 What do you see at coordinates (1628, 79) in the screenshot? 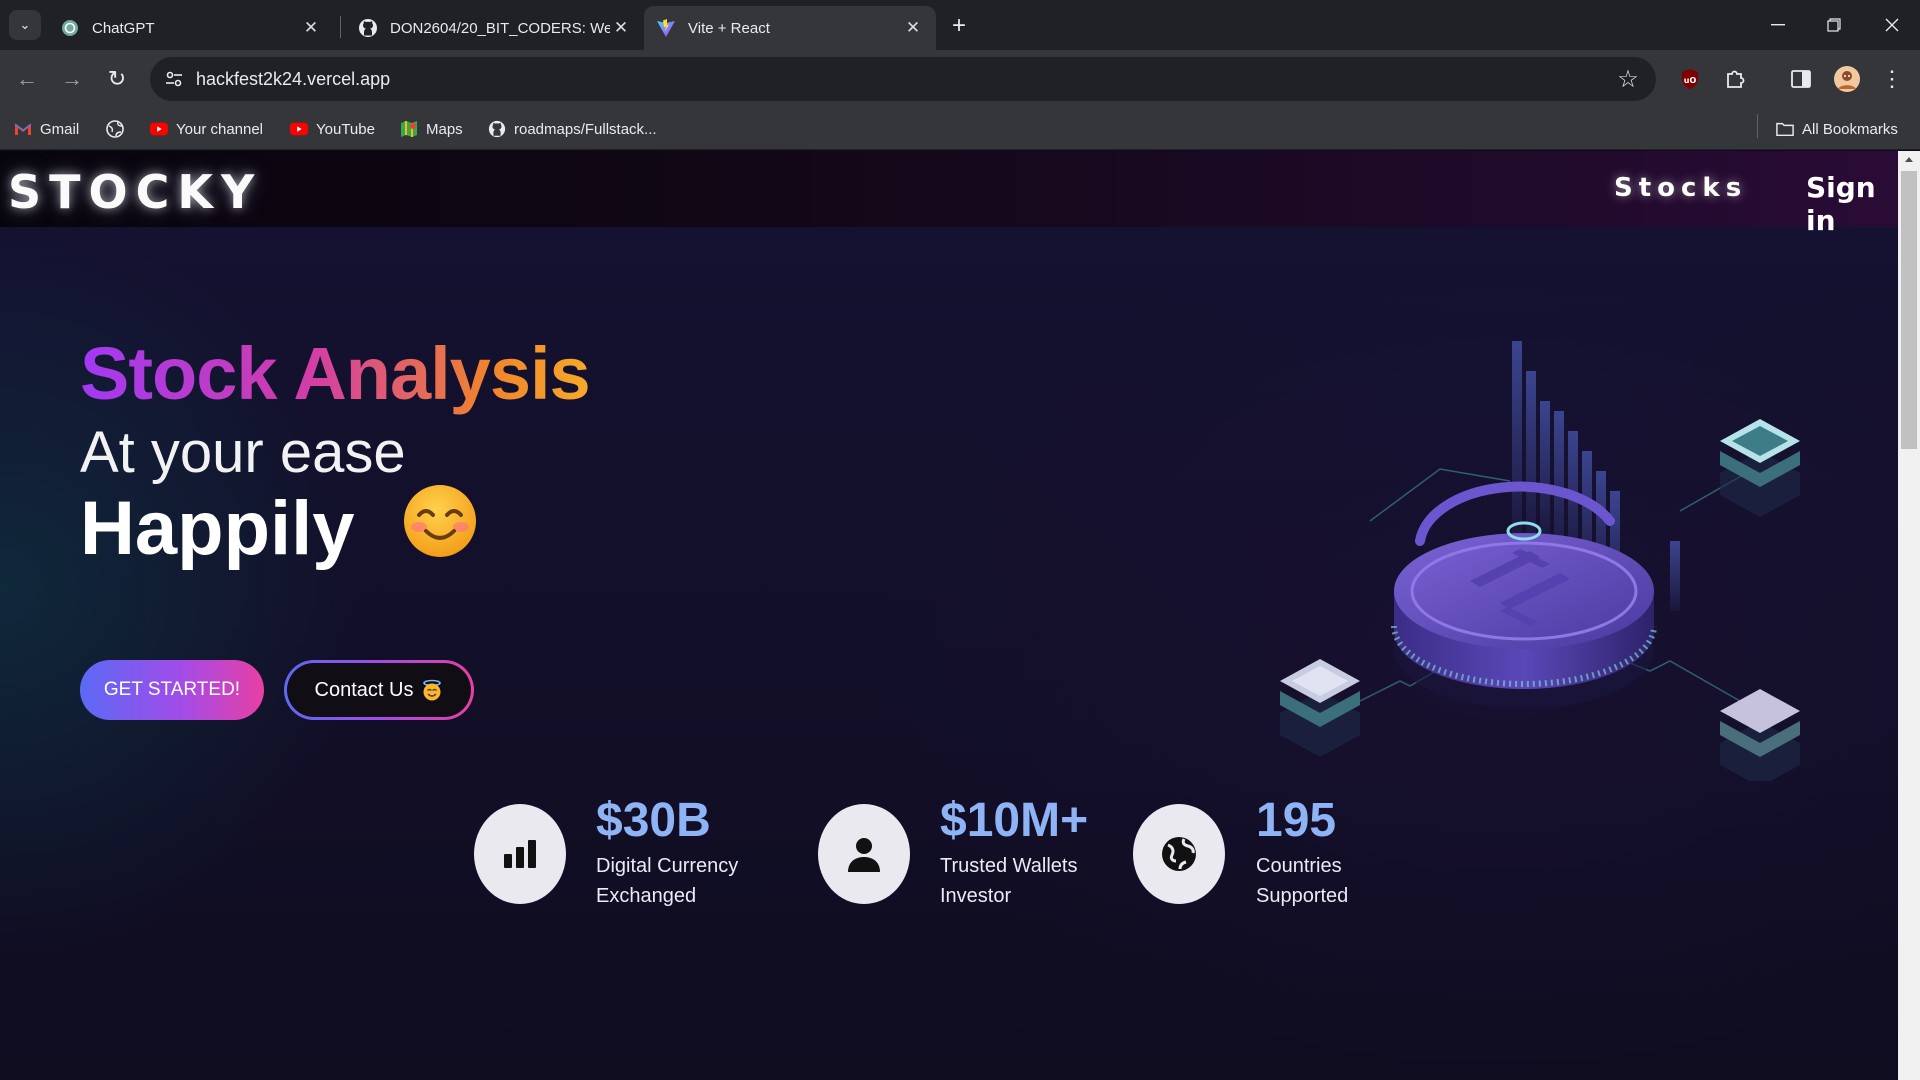
I see `bookmark-star-icon: ☆` at bounding box center [1628, 79].